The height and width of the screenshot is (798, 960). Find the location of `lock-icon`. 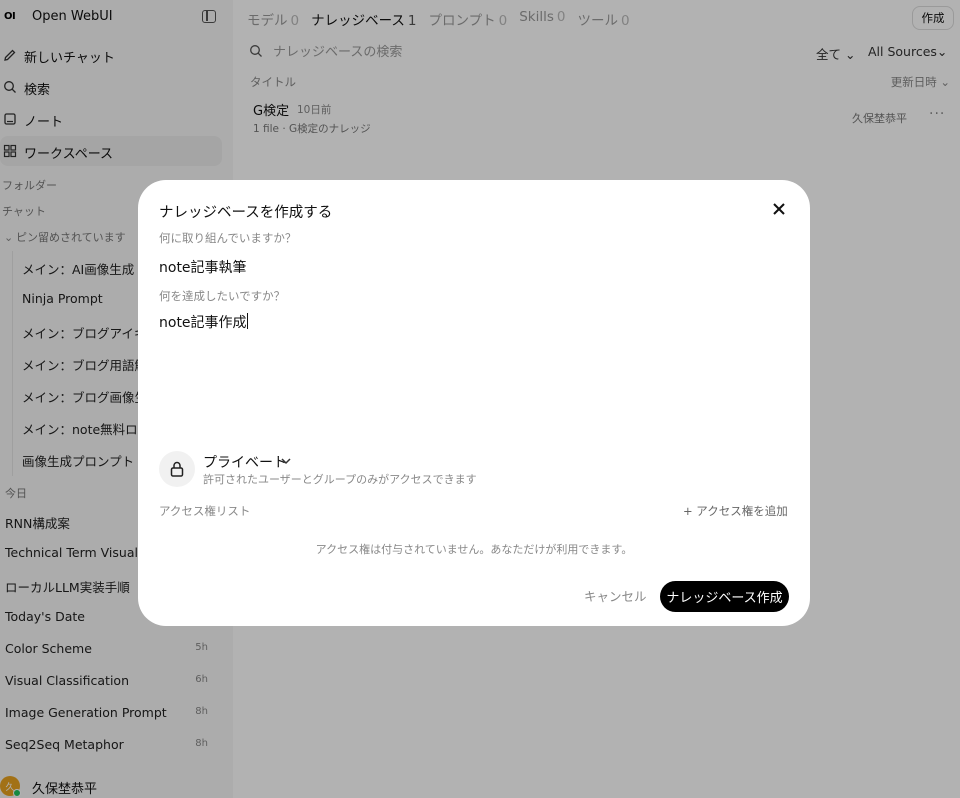

lock-icon is located at coordinates (177, 469).